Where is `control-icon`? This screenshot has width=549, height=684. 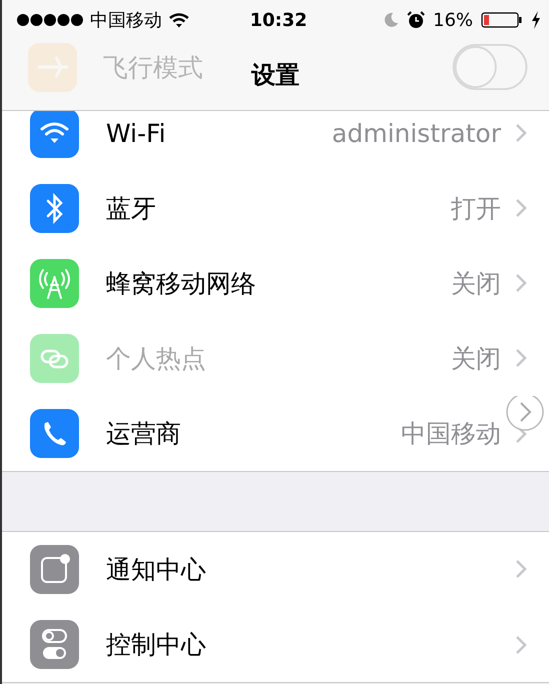 control-icon is located at coordinates (54, 644).